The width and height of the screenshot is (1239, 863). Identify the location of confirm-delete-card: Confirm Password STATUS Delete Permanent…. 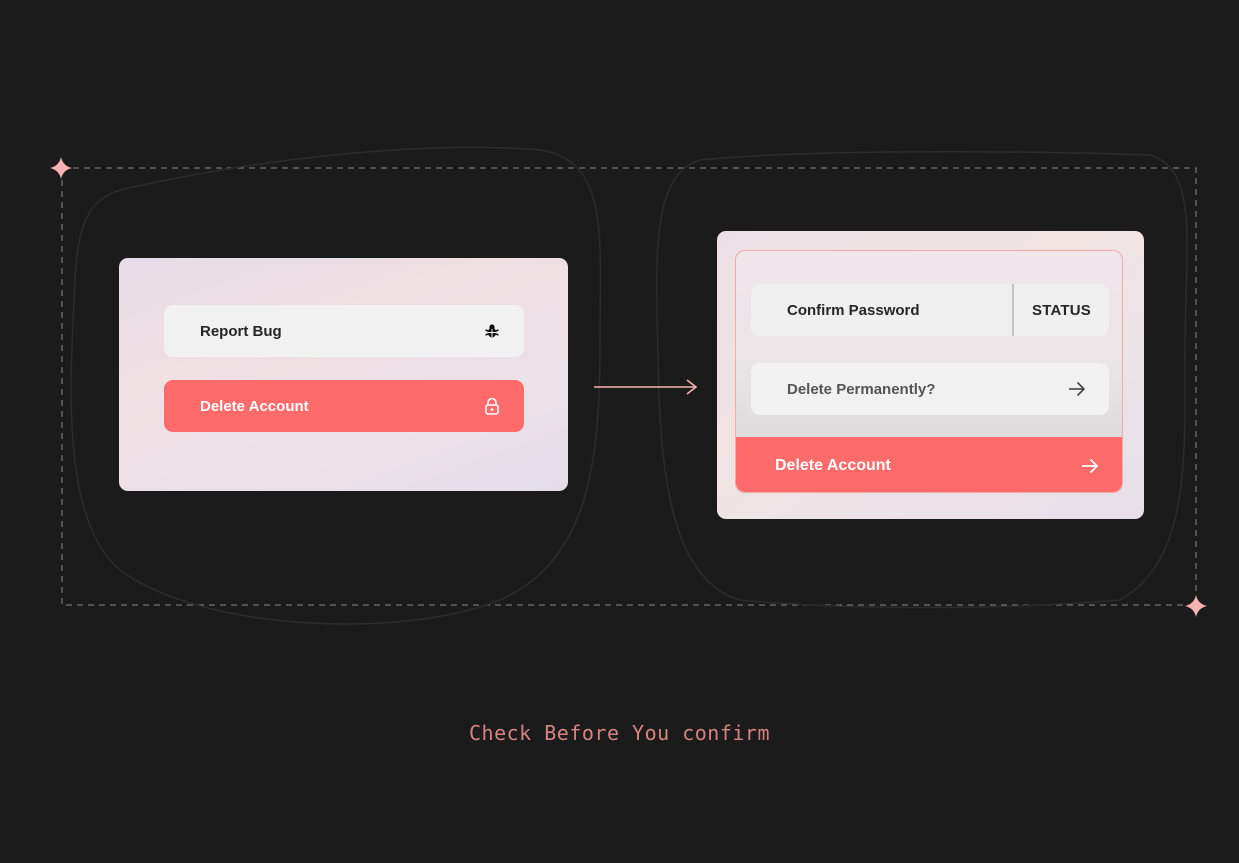
(930, 375).